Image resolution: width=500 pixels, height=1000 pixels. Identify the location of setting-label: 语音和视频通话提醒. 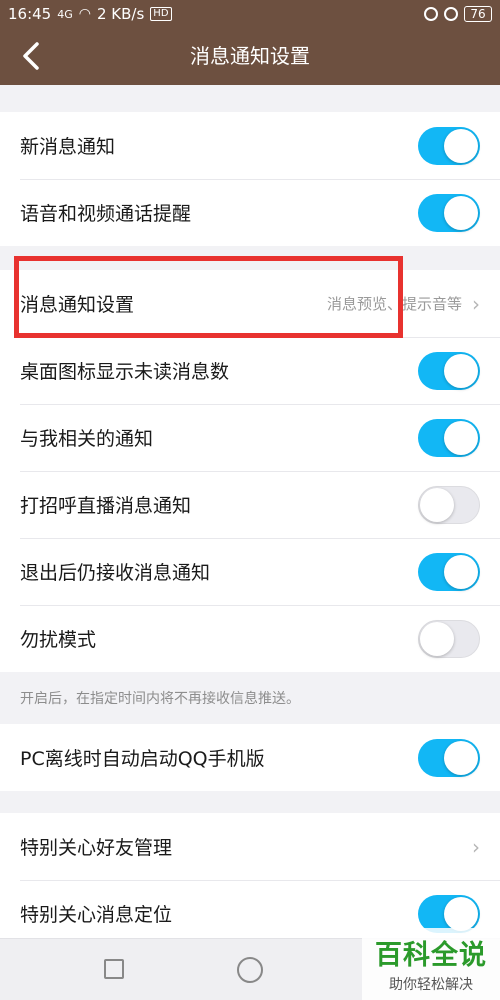
(106, 214).